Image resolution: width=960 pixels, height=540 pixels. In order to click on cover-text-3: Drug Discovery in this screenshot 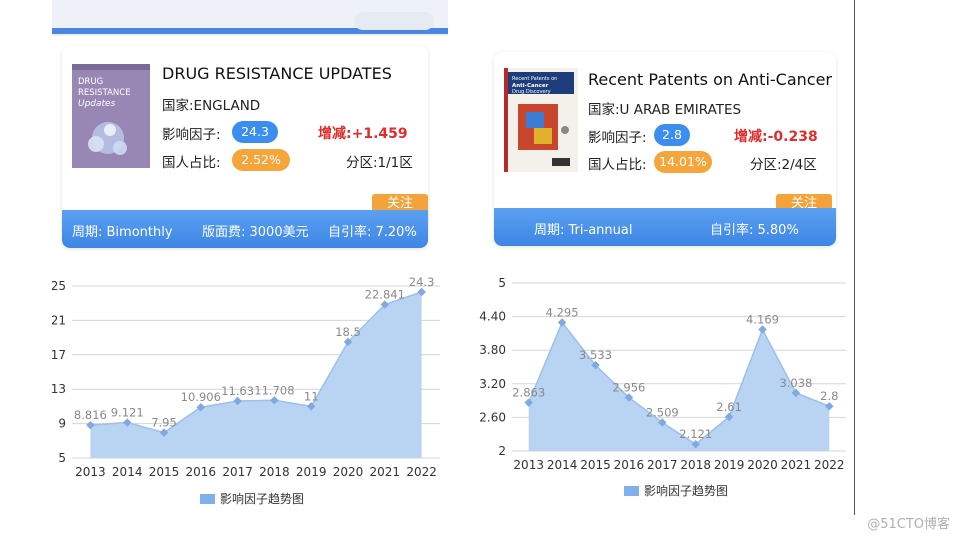, I will do `click(531, 92)`.